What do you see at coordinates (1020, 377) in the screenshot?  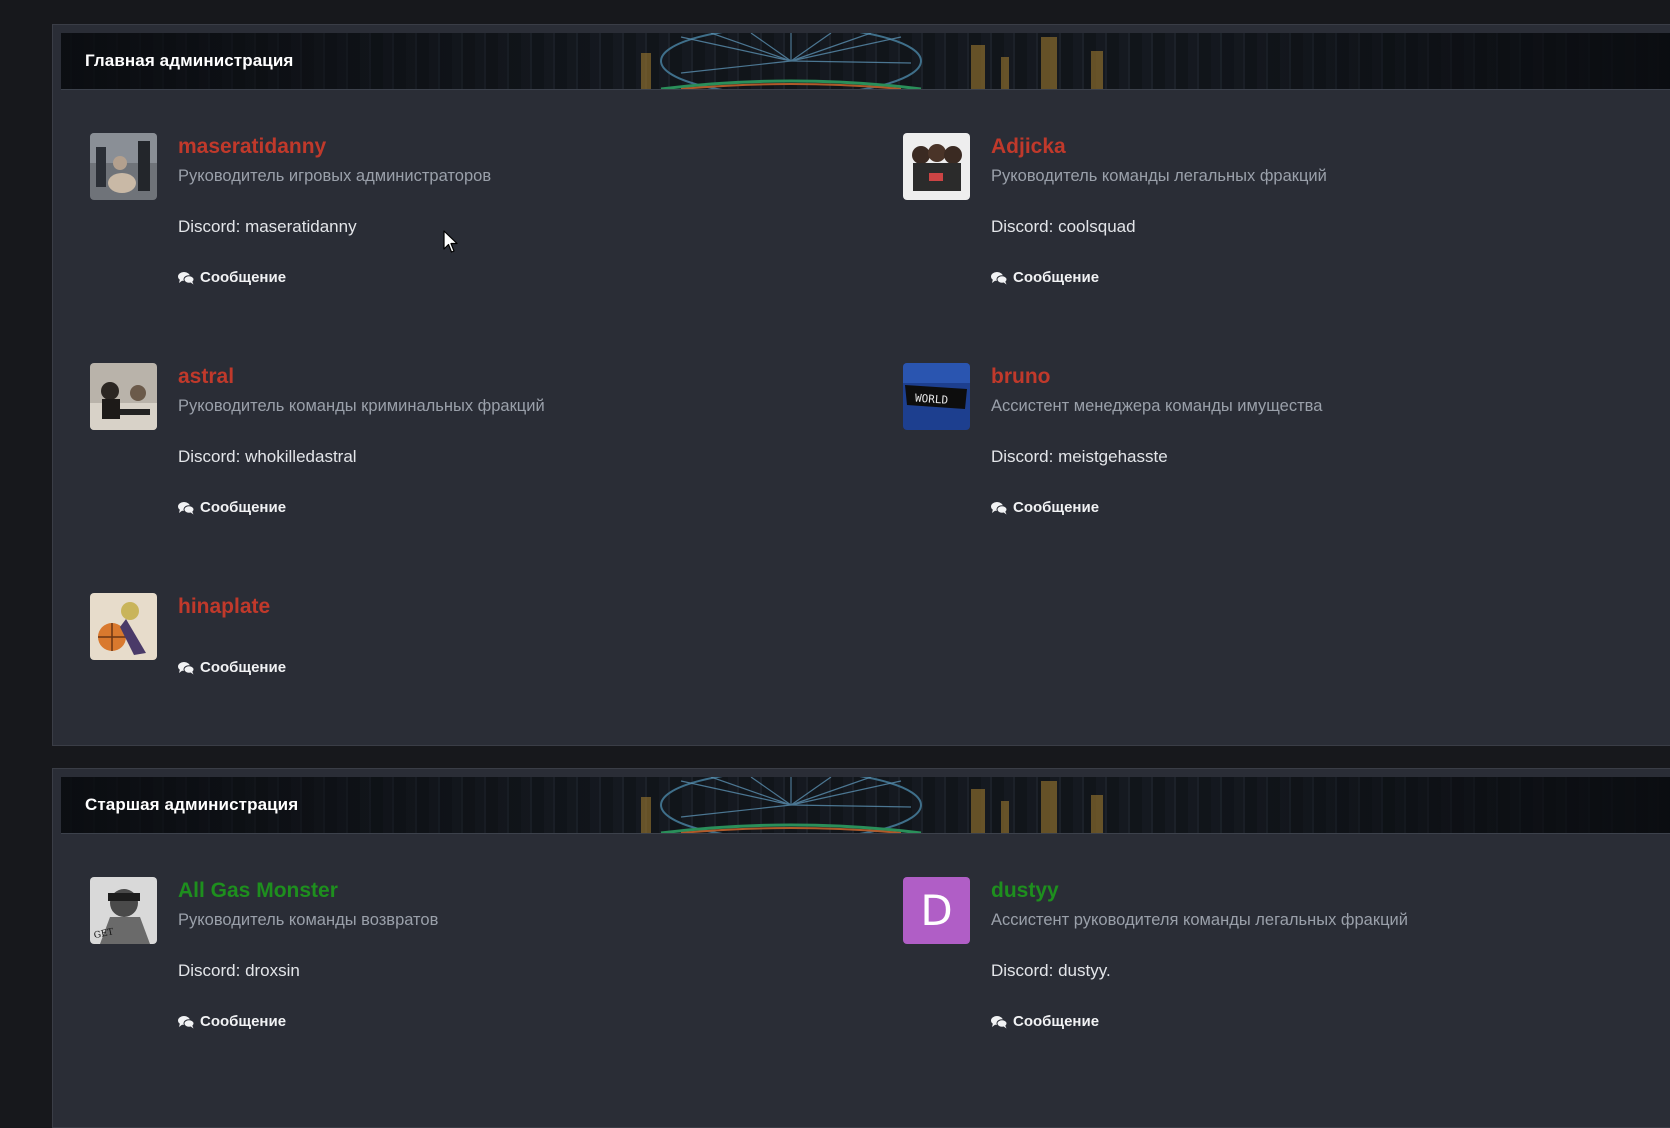 I see `member-name: bruno` at bounding box center [1020, 377].